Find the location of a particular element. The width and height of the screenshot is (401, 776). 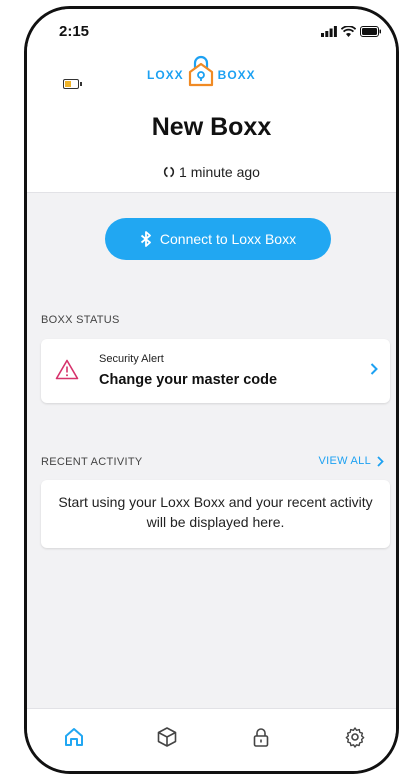

status-time: 2:15 is located at coordinates (74, 31).